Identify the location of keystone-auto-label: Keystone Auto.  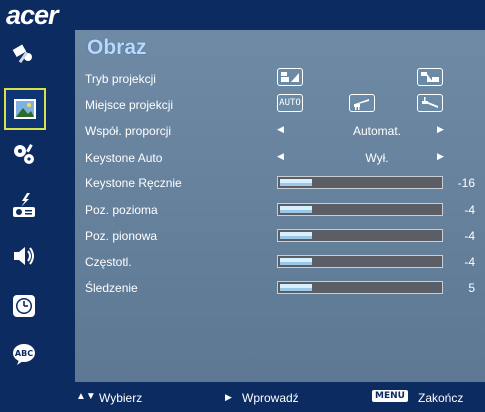
(124, 158).